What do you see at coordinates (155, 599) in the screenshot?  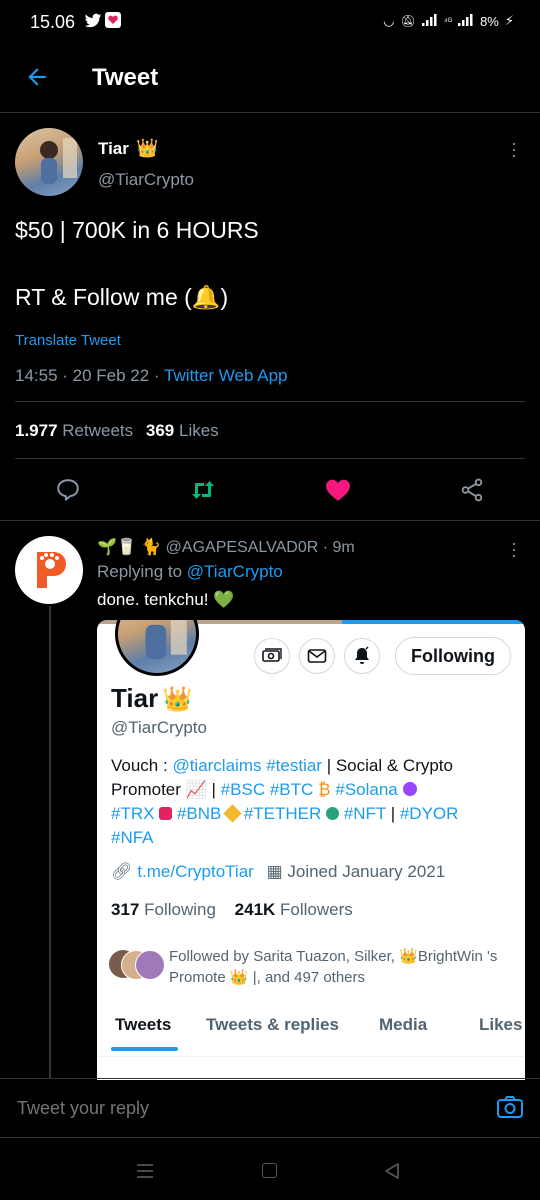 I see `reply-text-content: done. tenkchu!` at bounding box center [155, 599].